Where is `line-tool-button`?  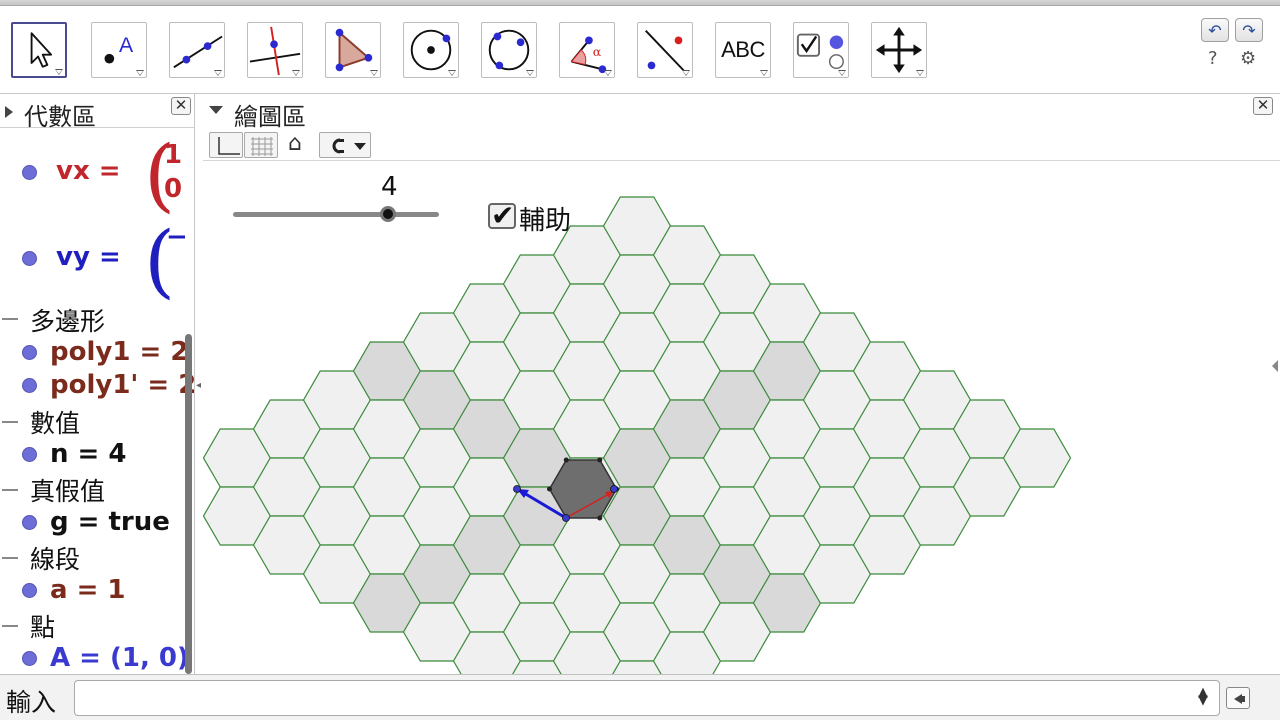 line-tool-button is located at coordinates (197, 50).